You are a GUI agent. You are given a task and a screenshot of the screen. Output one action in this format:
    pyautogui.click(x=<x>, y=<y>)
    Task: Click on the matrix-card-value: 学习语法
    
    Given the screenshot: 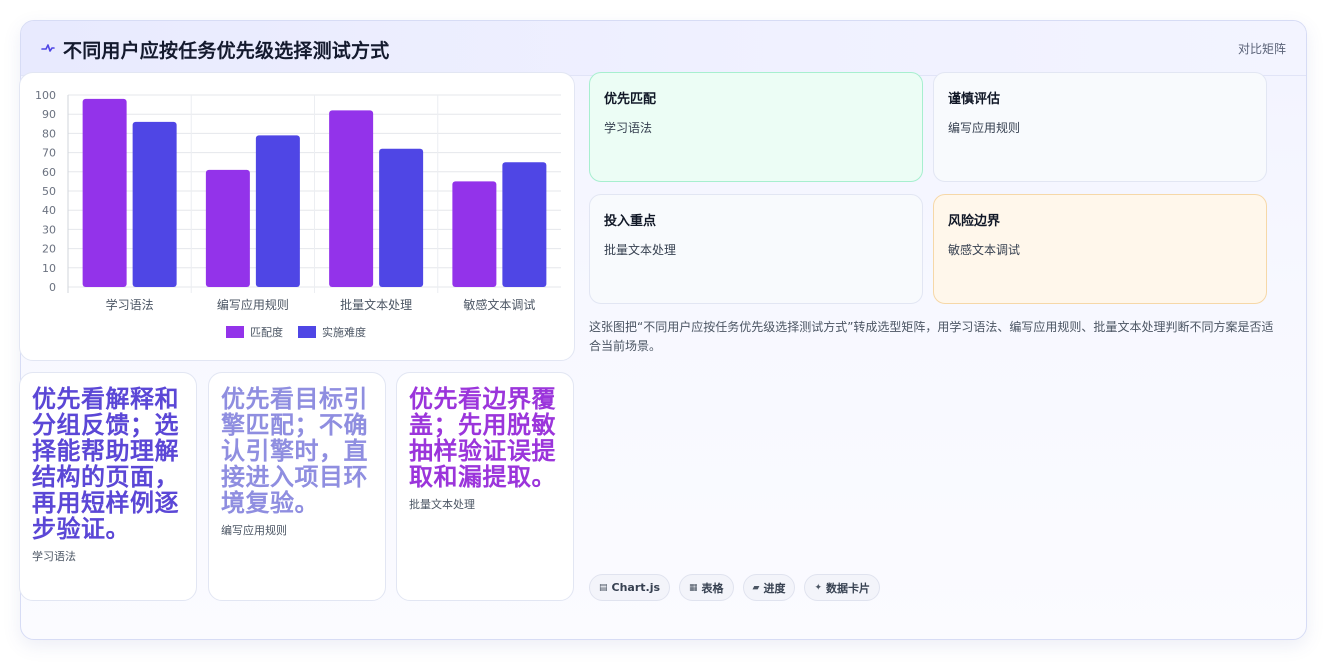 What is the action you would take?
    pyautogui.click(x=628, y=128)
    